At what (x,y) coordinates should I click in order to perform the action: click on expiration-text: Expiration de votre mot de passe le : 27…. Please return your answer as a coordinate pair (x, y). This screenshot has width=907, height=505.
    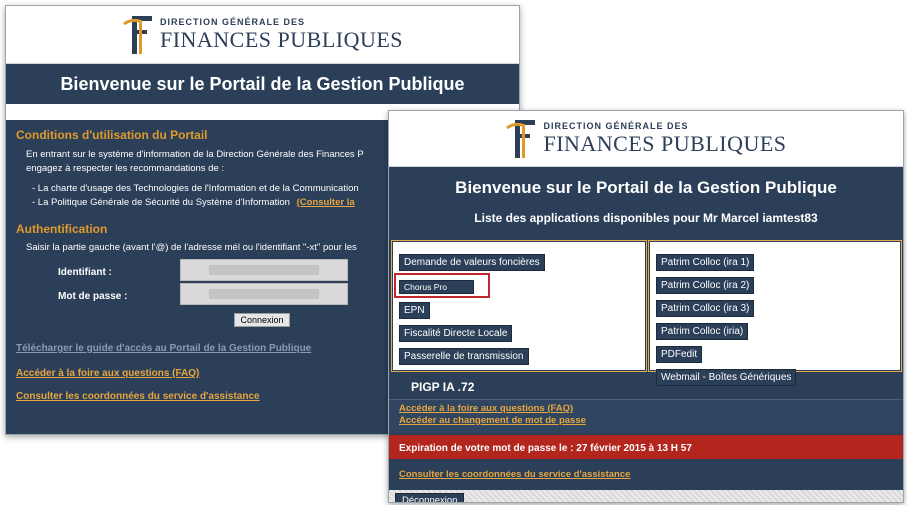
    Looking at the image, I should click on (545, 448).